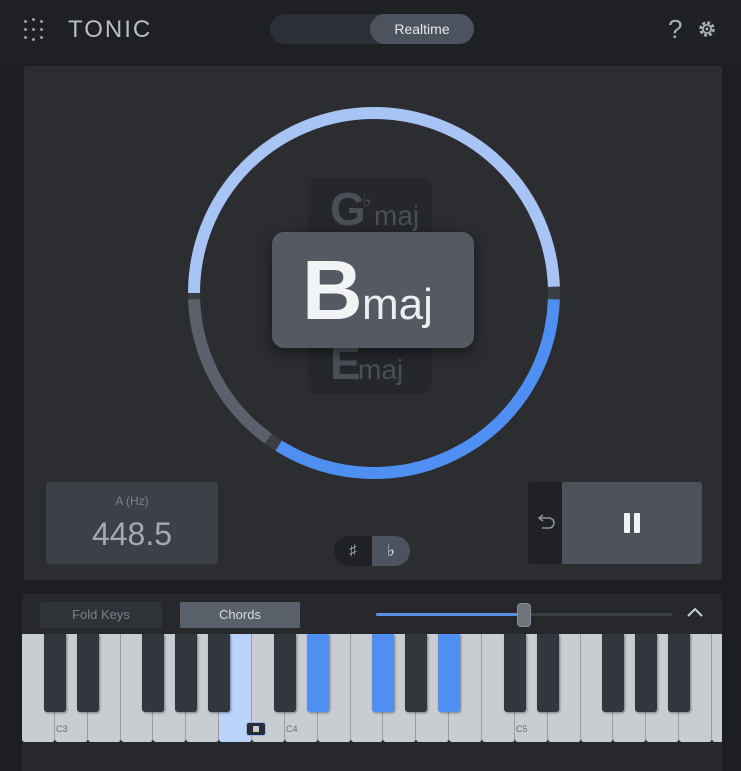 This screenshot has height=771, width=741. Describe the element at coordinates (132, 534) in the screenshot. I see `reference-pitch-value: 448.5` at that location.